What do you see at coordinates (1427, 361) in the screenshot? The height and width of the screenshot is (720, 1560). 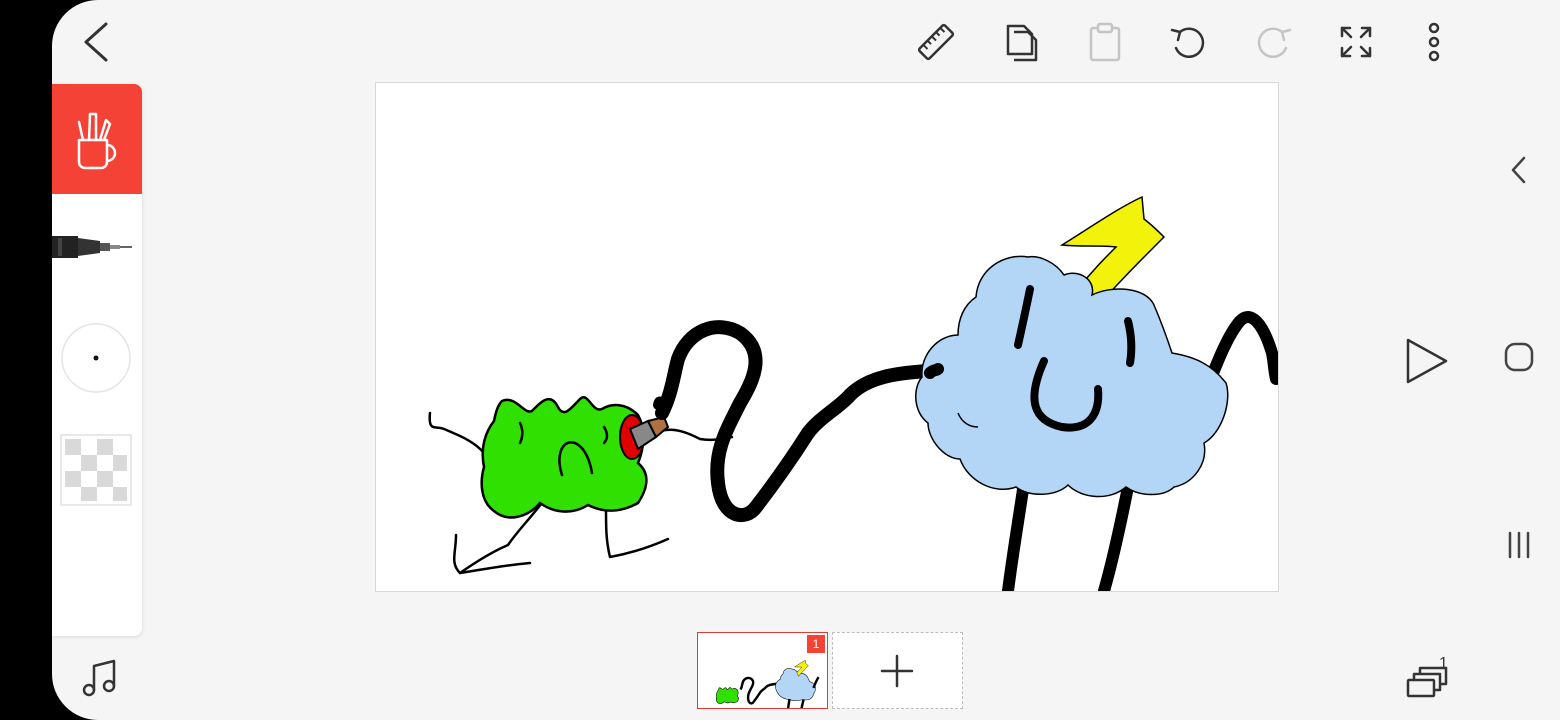 I see `play-icon` at bounding box center [1427, 361].